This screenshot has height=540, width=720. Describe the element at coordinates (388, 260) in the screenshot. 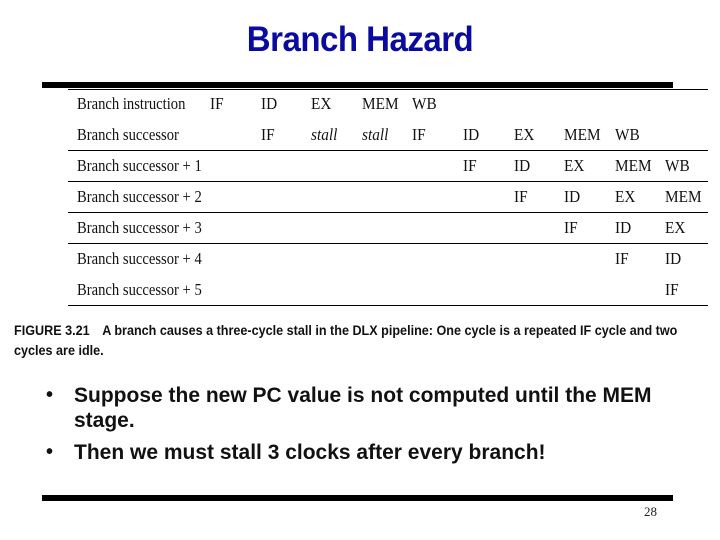

I see `table-row: Branch successor + 4 IF ID` at that location.